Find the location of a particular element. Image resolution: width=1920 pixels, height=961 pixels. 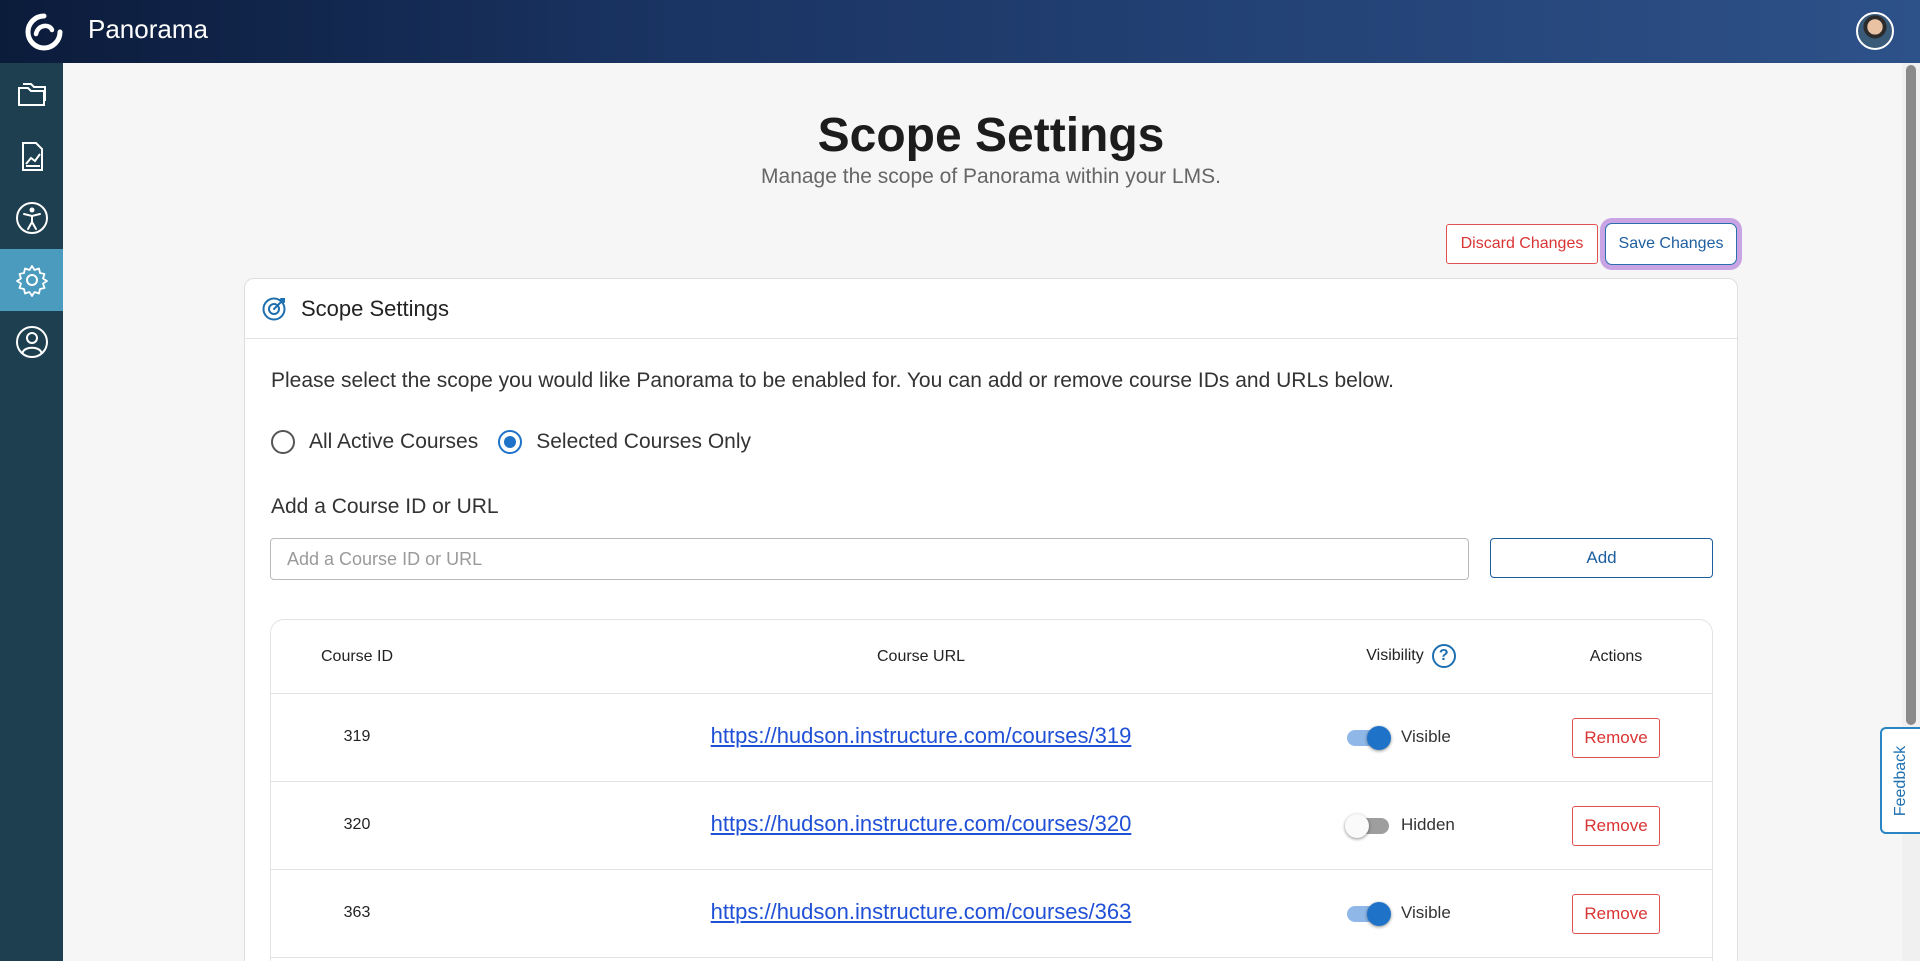

save-changes-button: Save Changes is located at coordinates (1671, 244).